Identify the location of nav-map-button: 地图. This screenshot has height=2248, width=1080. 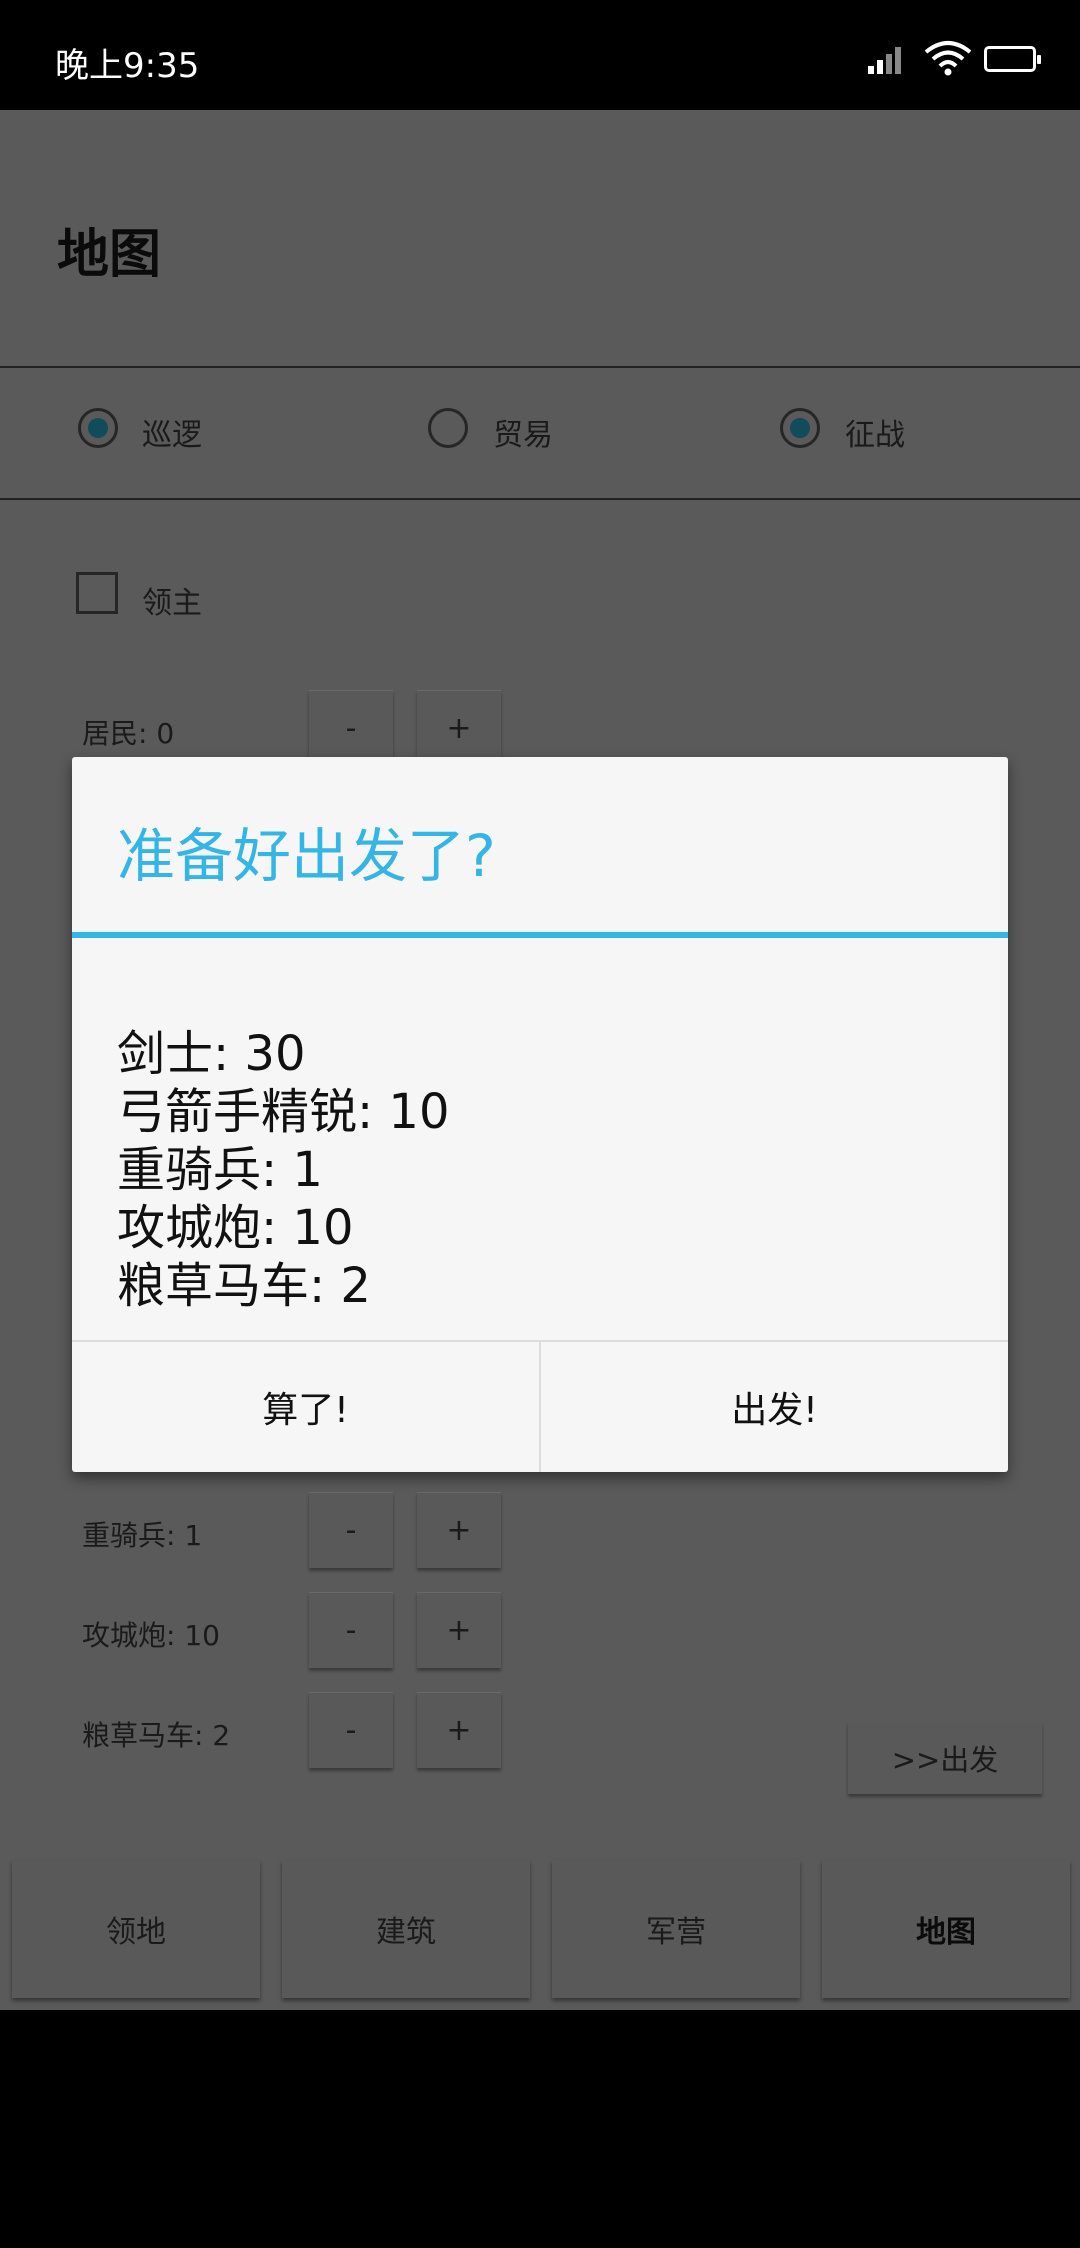
(946, 1929).